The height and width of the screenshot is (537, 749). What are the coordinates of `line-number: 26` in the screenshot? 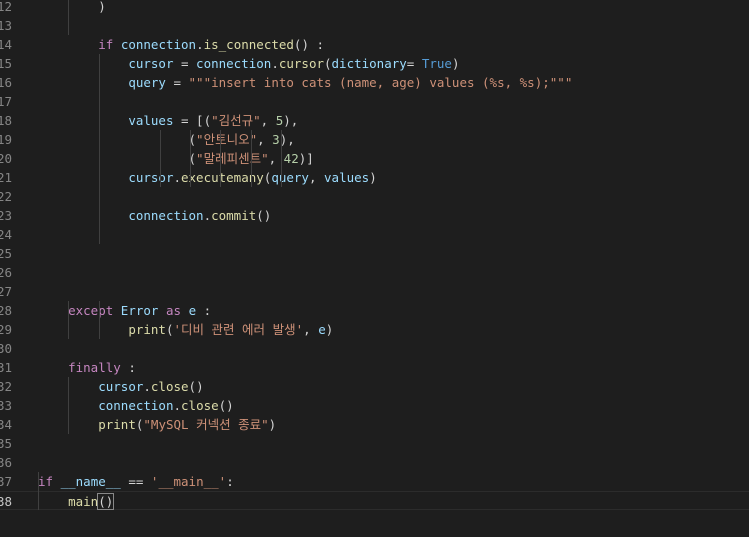 It's located at (6, 272).